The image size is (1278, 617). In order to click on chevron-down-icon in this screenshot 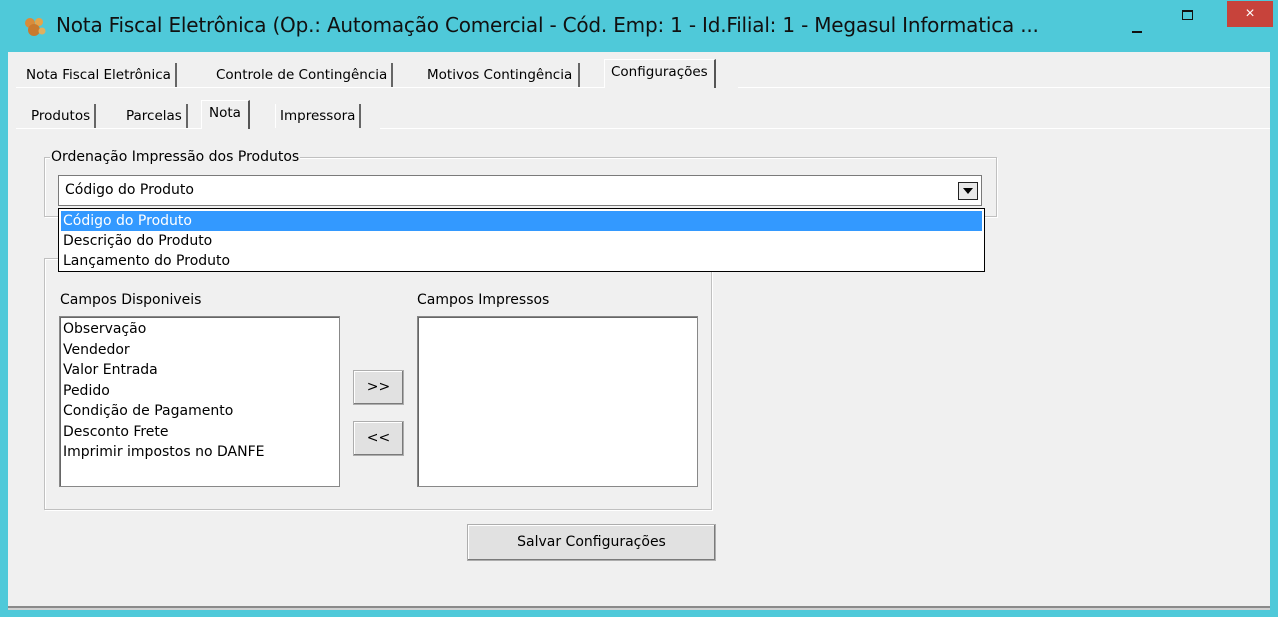, I will do `click(968, 191)`.